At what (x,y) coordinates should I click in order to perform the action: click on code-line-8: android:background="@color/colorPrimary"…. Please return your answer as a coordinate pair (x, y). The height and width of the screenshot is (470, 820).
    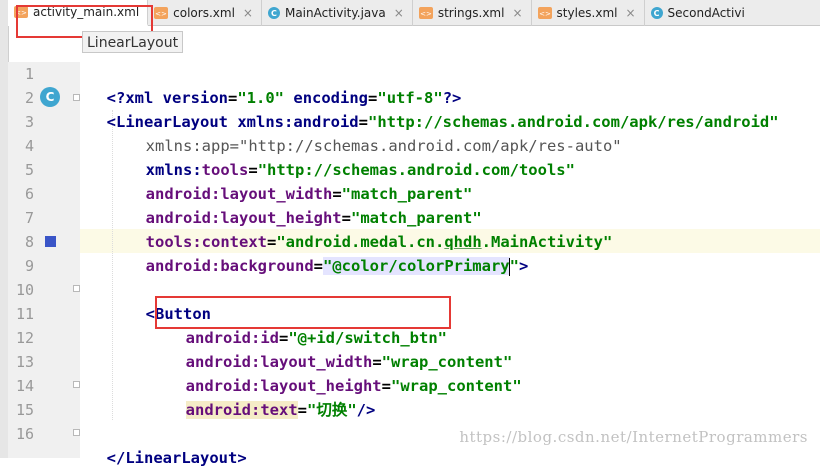
    Looking at the image, I should click on (327, 253).